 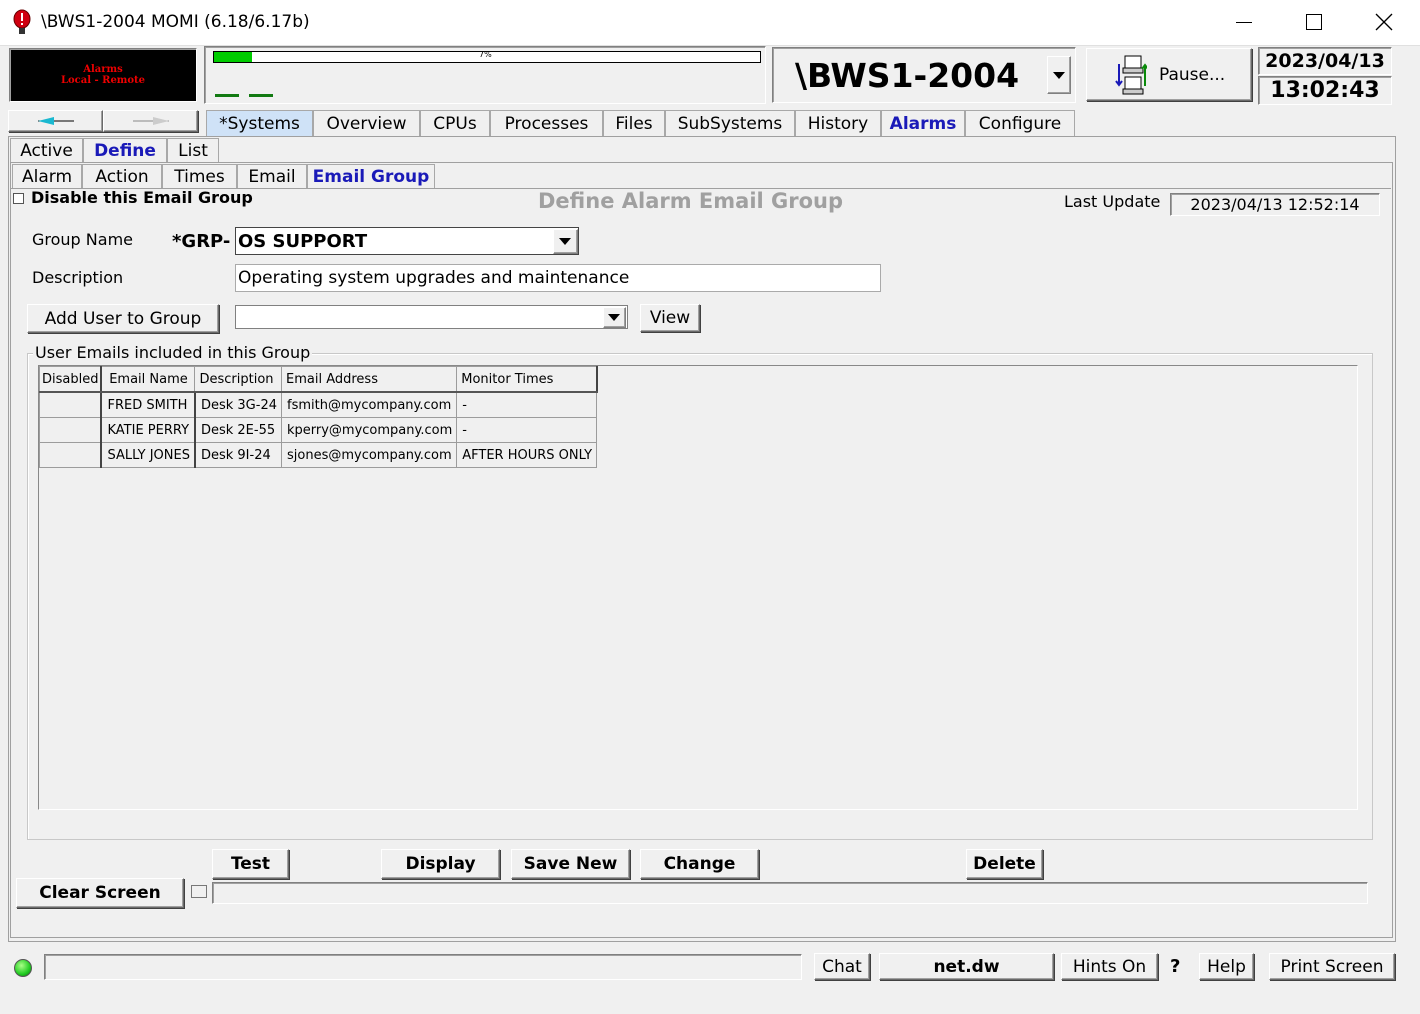 I want to click on alarm-panel-line1: Alarms, so click(x=103, y=69).